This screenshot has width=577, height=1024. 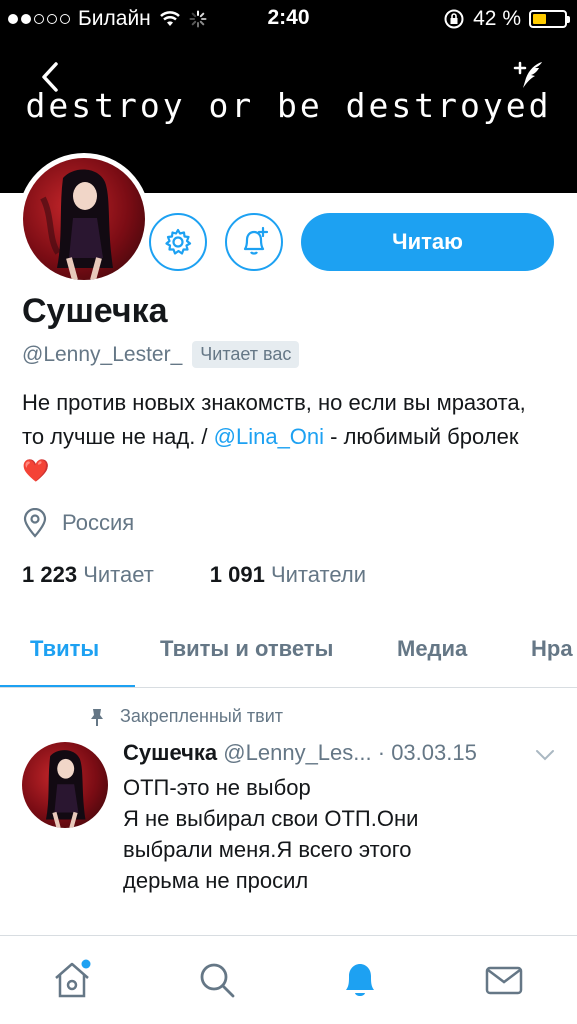 I want to click on profile-tabs: Твиты Твиты и ответы Медиа Нра, so click(x=288, y=654).